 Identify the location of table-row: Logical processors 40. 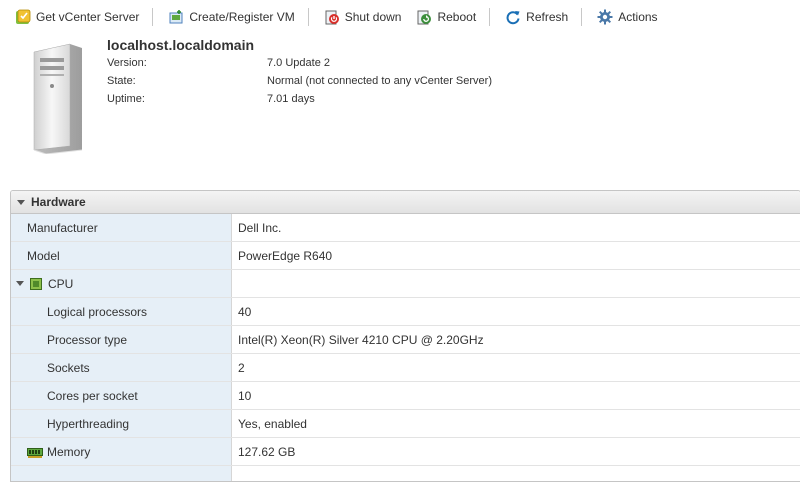
(405, 312).